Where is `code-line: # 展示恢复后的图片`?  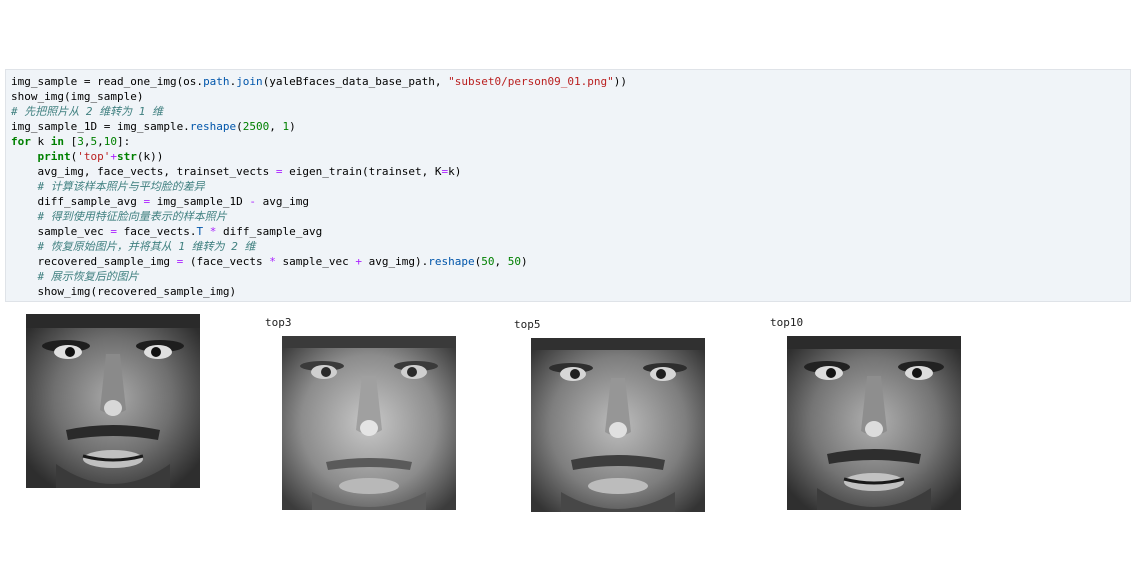 code-line: # 展示恢复后的图片 is located at coordinates (319, 276).